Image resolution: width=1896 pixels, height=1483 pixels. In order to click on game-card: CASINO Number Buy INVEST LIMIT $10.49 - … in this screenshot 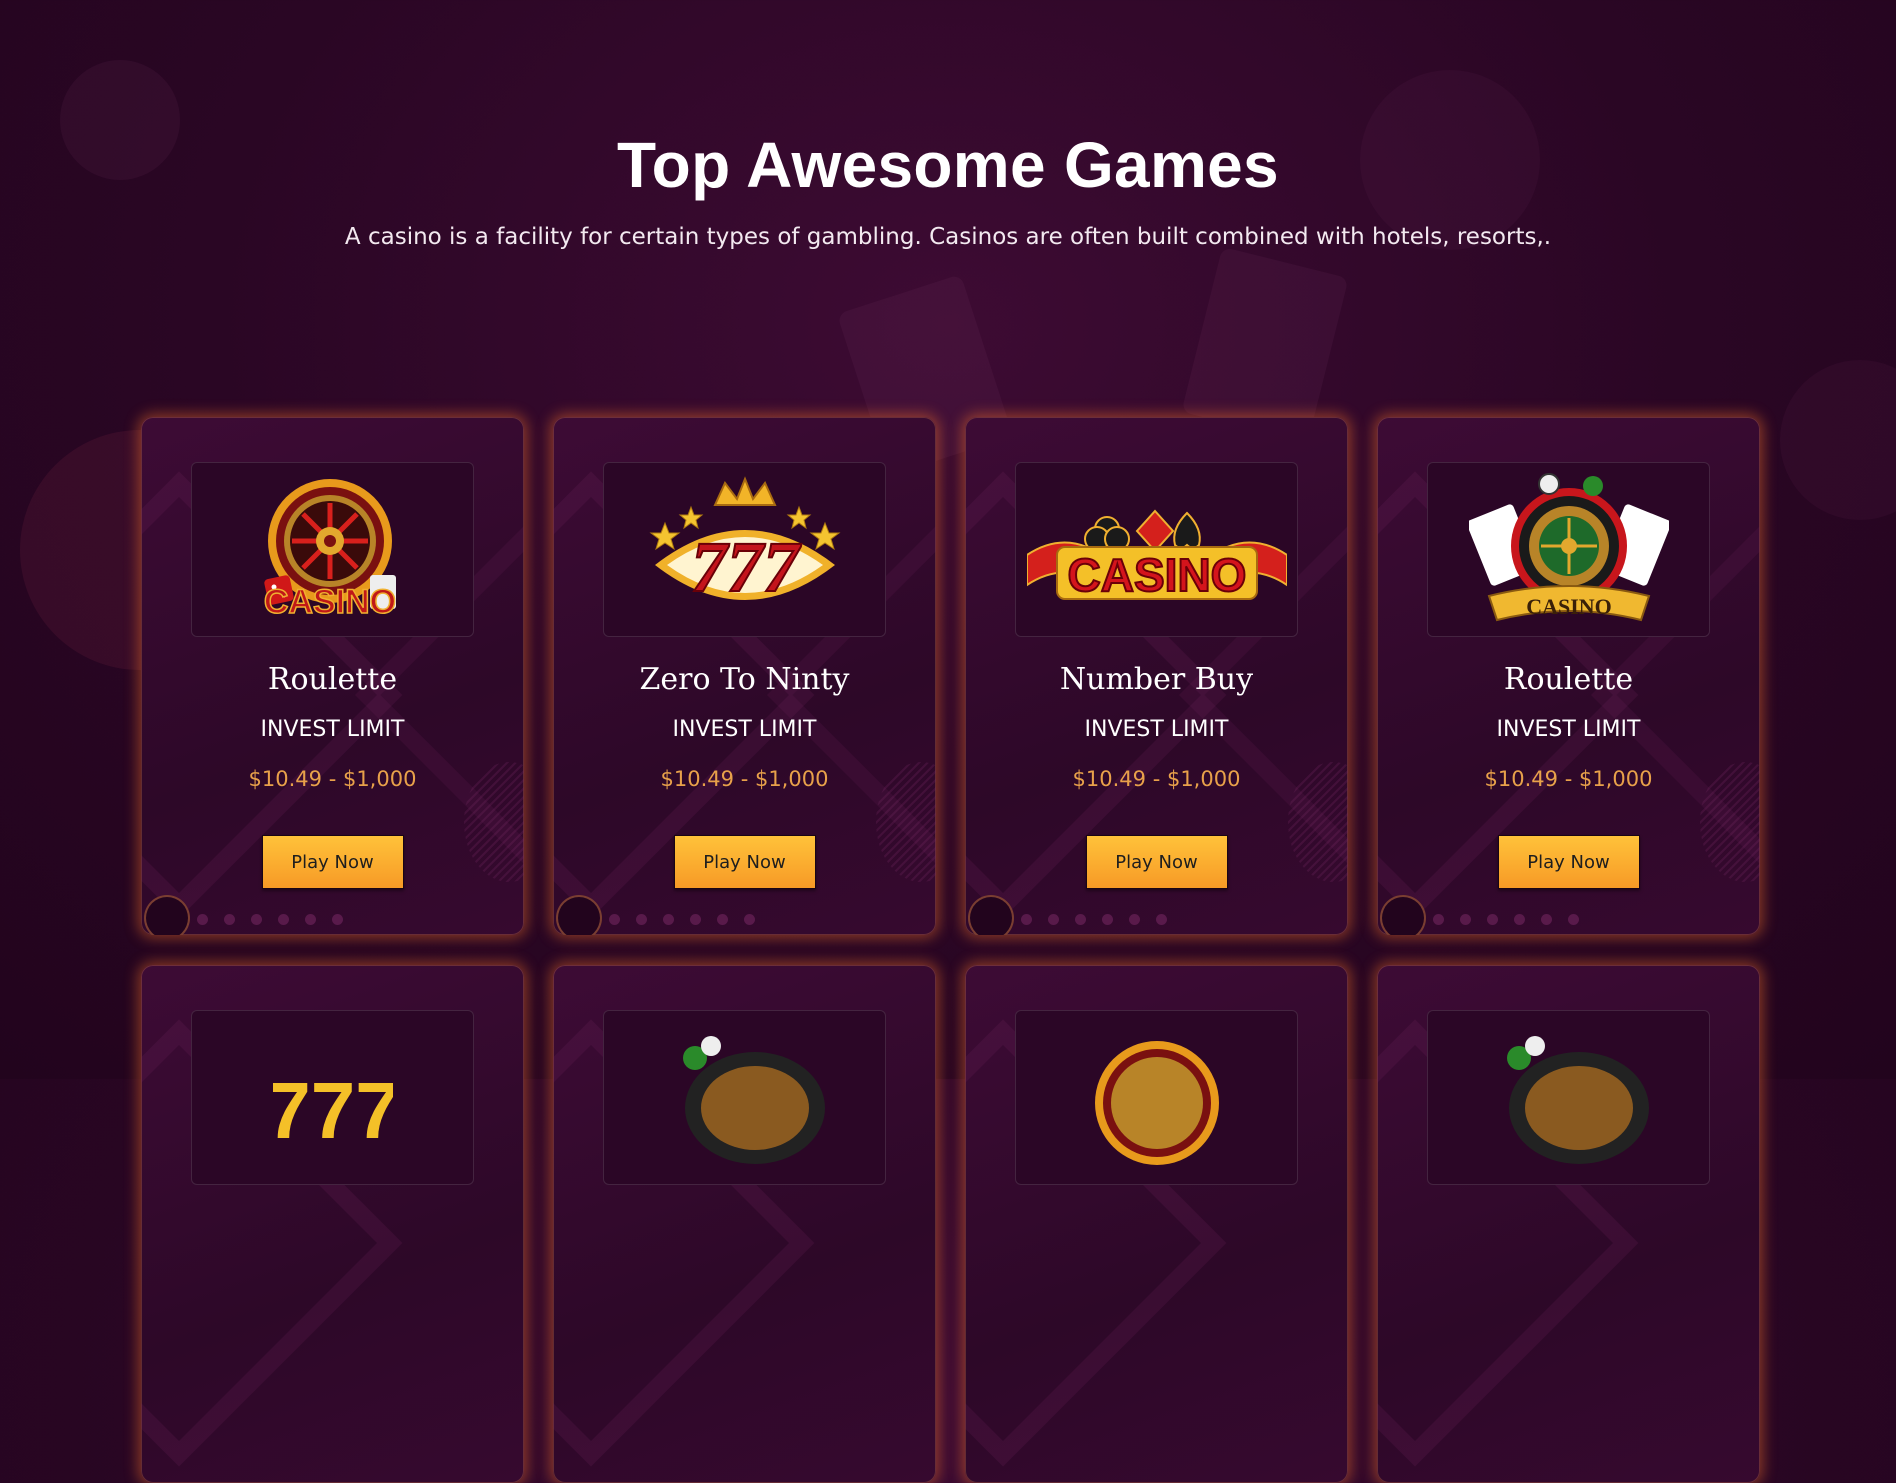, I will do `click(1156, 676)`.